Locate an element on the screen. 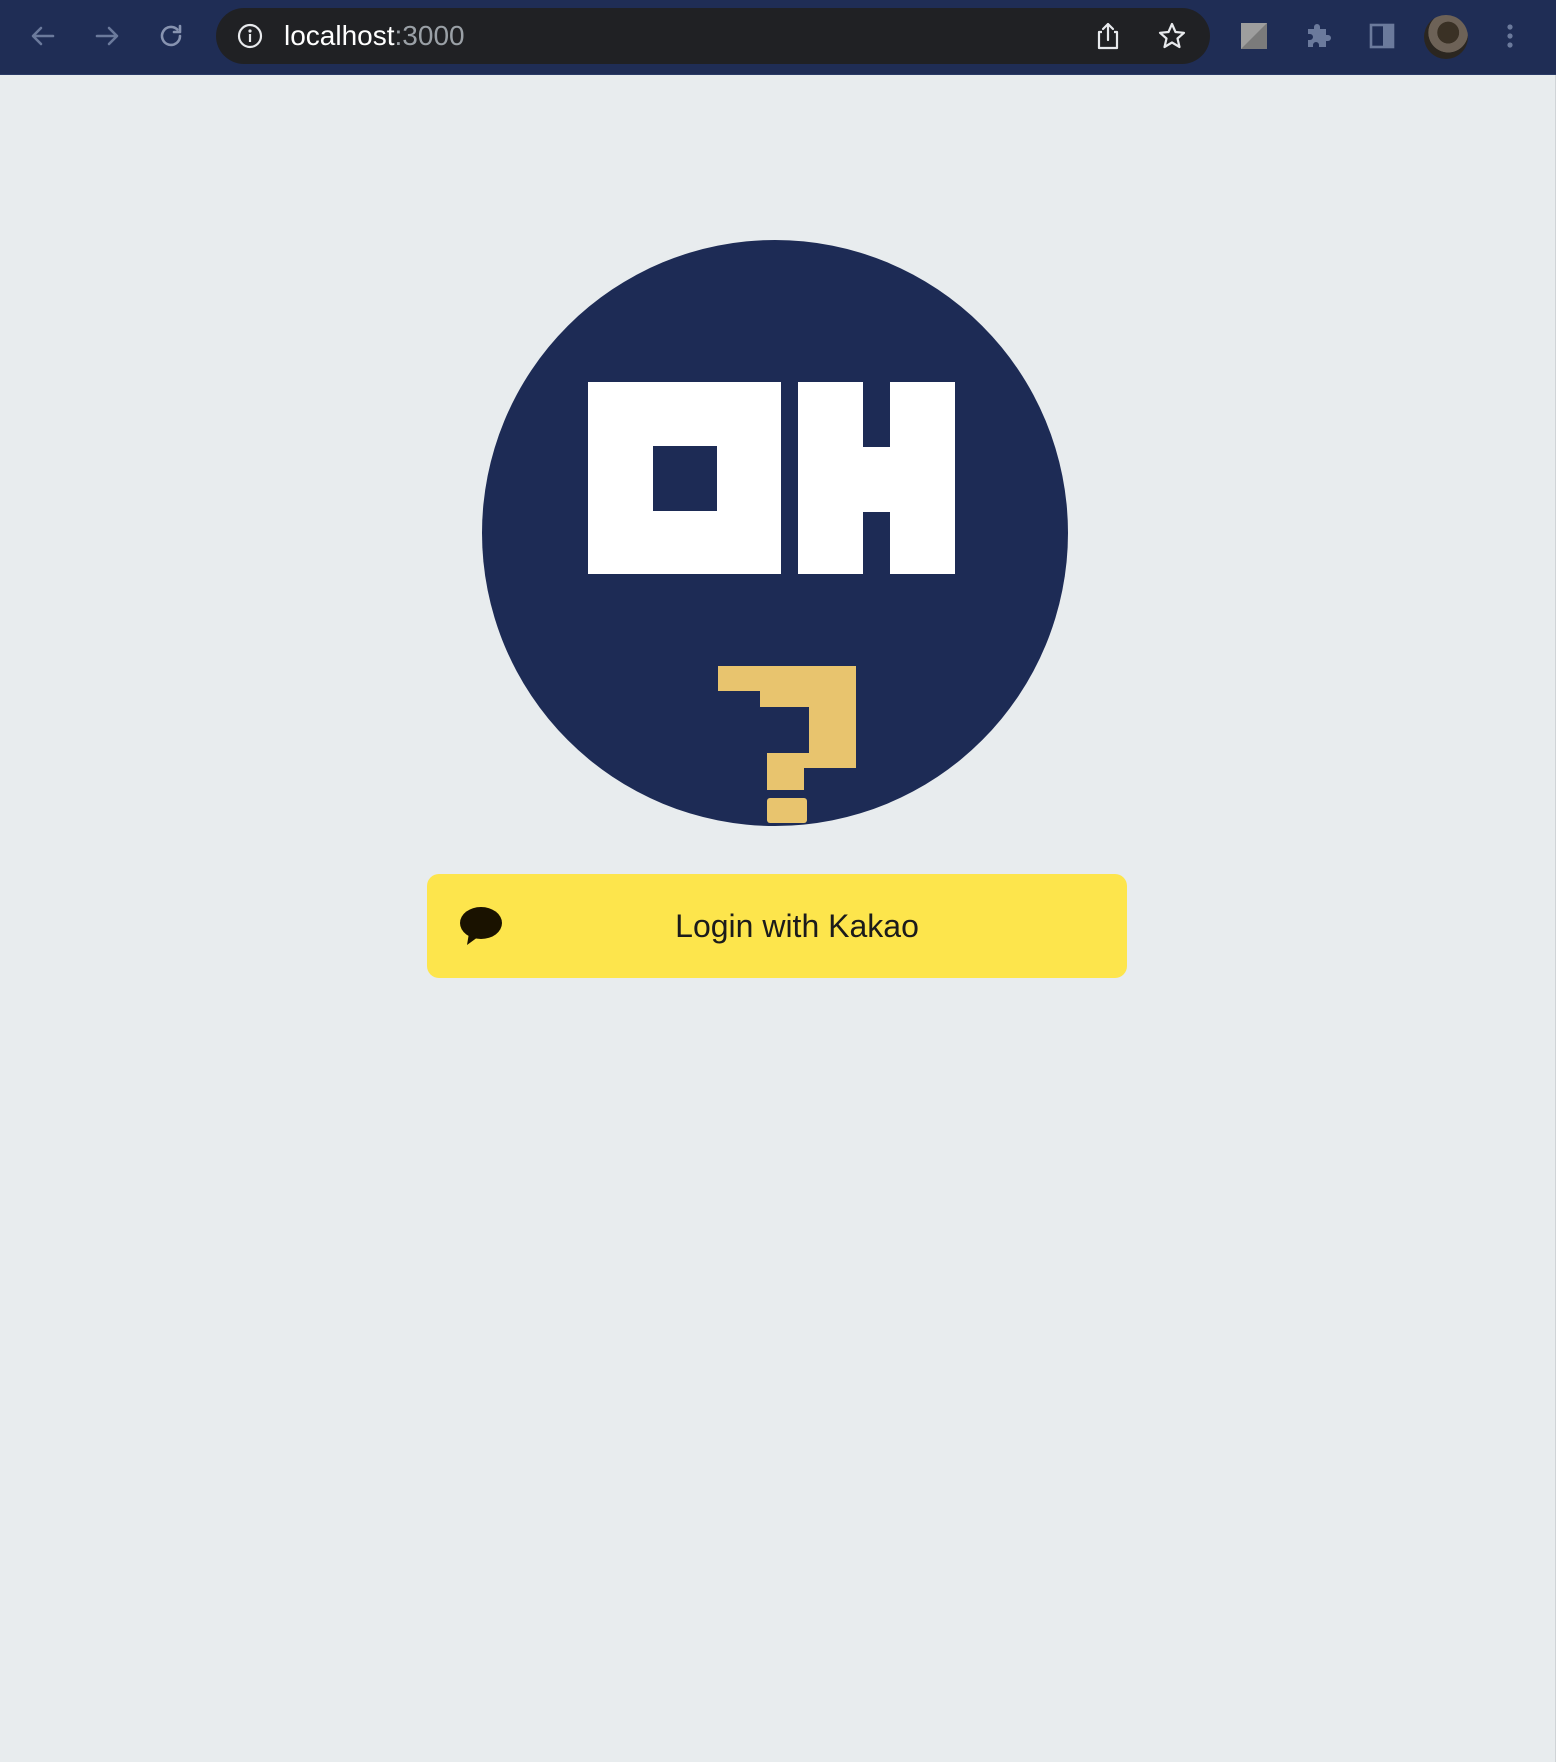  back-button is located at coordinates (43, 36).